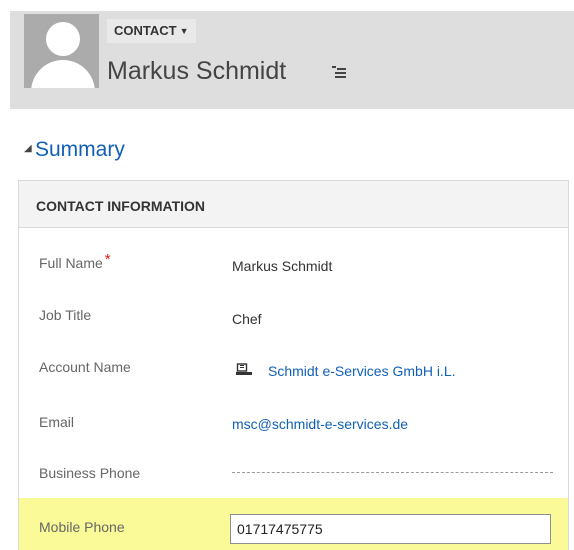  Describe the element at coordinates (71, 263) in the screenshot. I see `full-name-label: Full Name` at that location.